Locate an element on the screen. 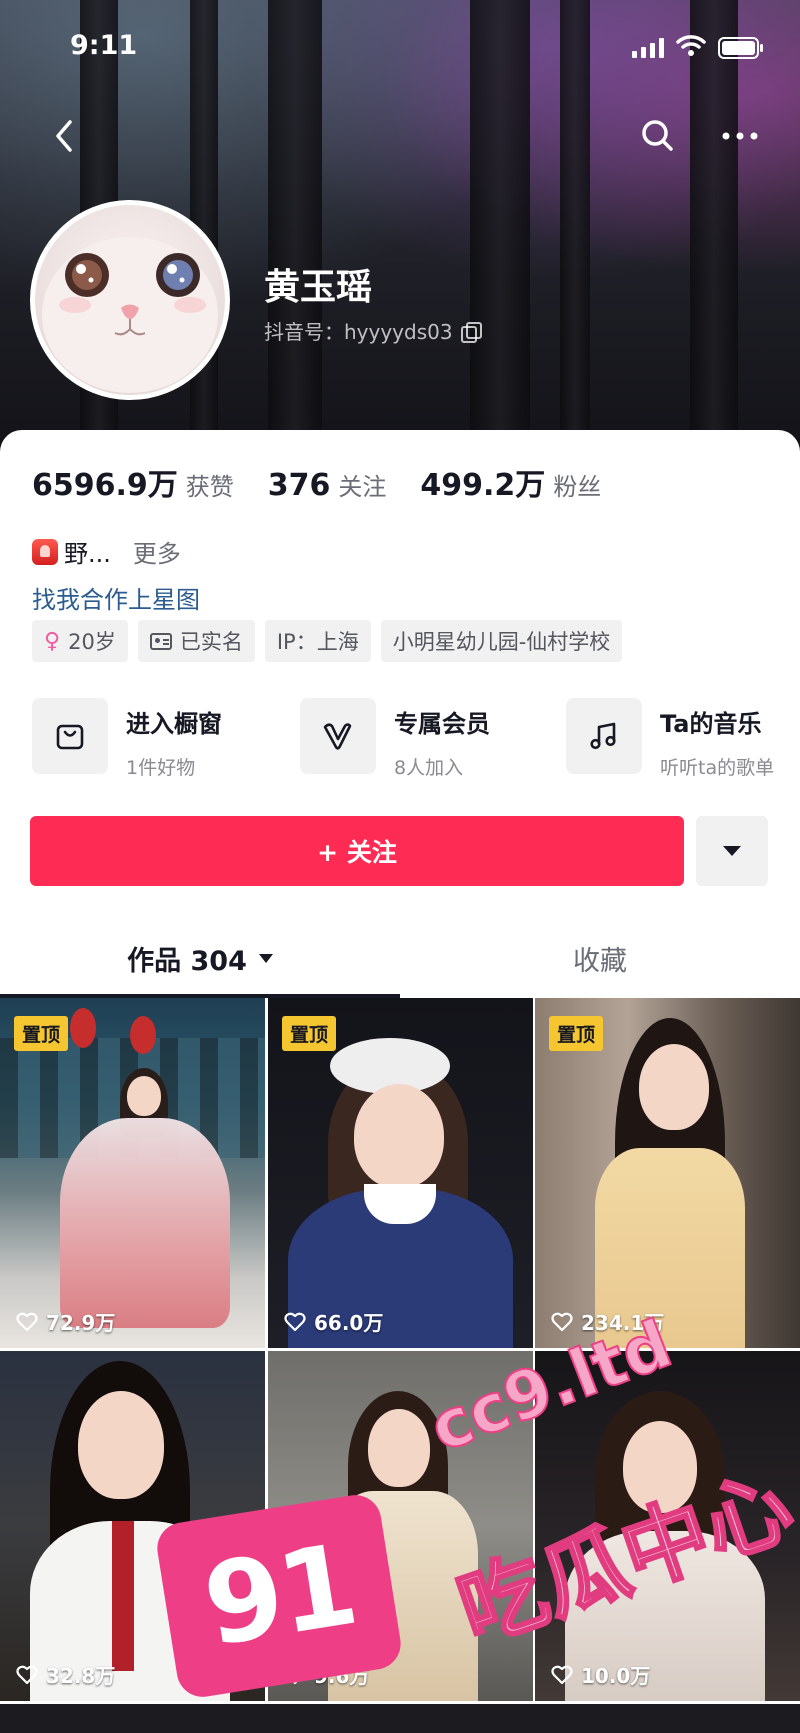  video-likes-count: 32.8万 is located at coordinates (81, 1676).